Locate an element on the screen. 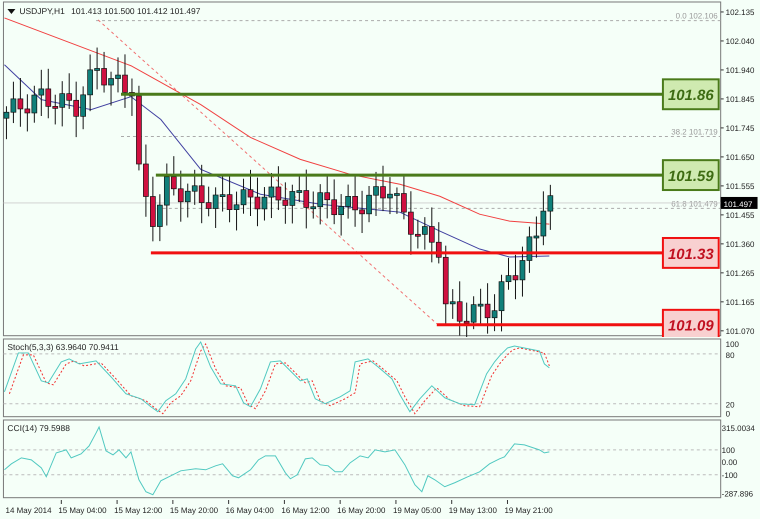  price-level-tag: 101.86 is located at coordinates (691, 94).